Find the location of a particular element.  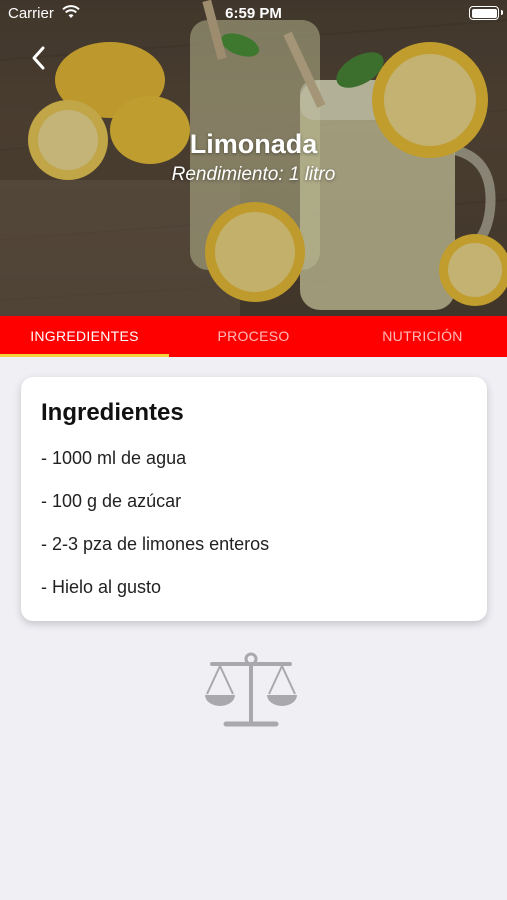

tab-bar: INGREDIENTES PROCESO NUTRICIÓN is located at coordinates (253, 336).